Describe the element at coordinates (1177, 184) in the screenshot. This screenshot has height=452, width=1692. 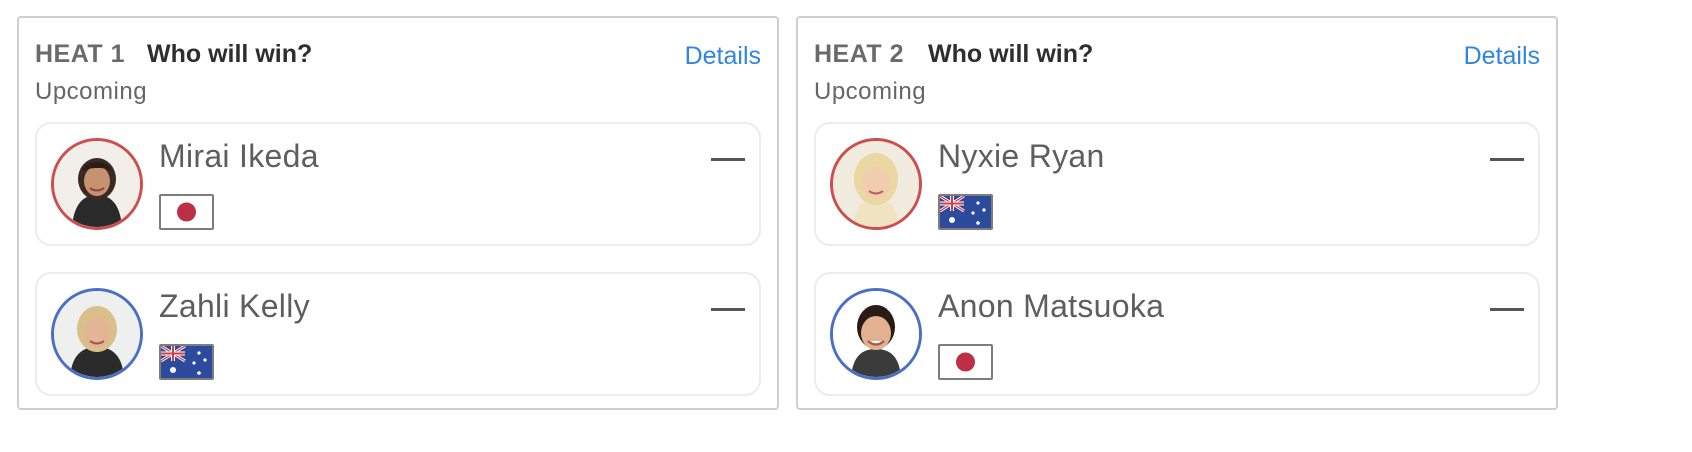
I see `surfer-row: Nyxie Ryan` at that location.